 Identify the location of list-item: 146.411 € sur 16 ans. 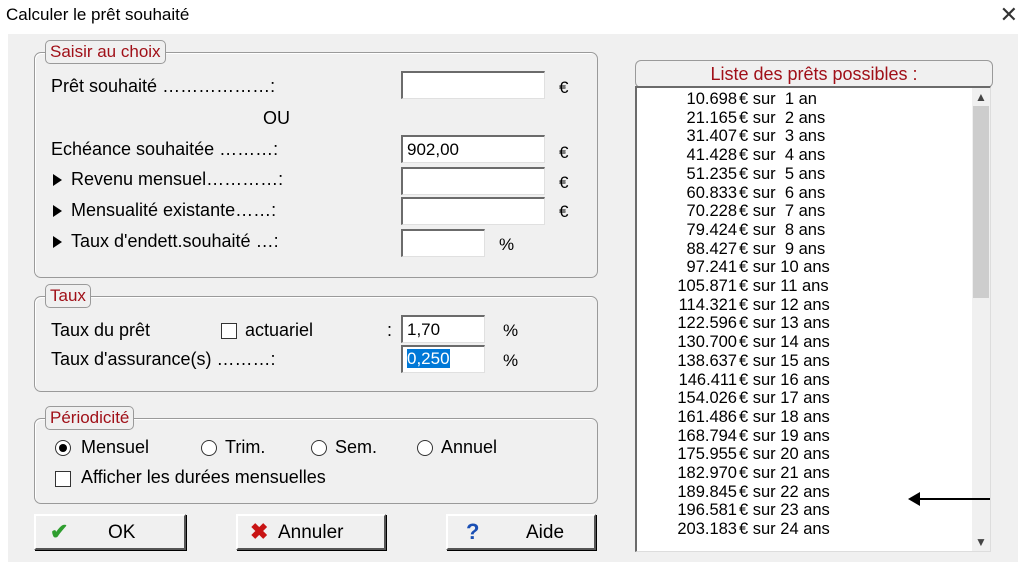
(802, 380).